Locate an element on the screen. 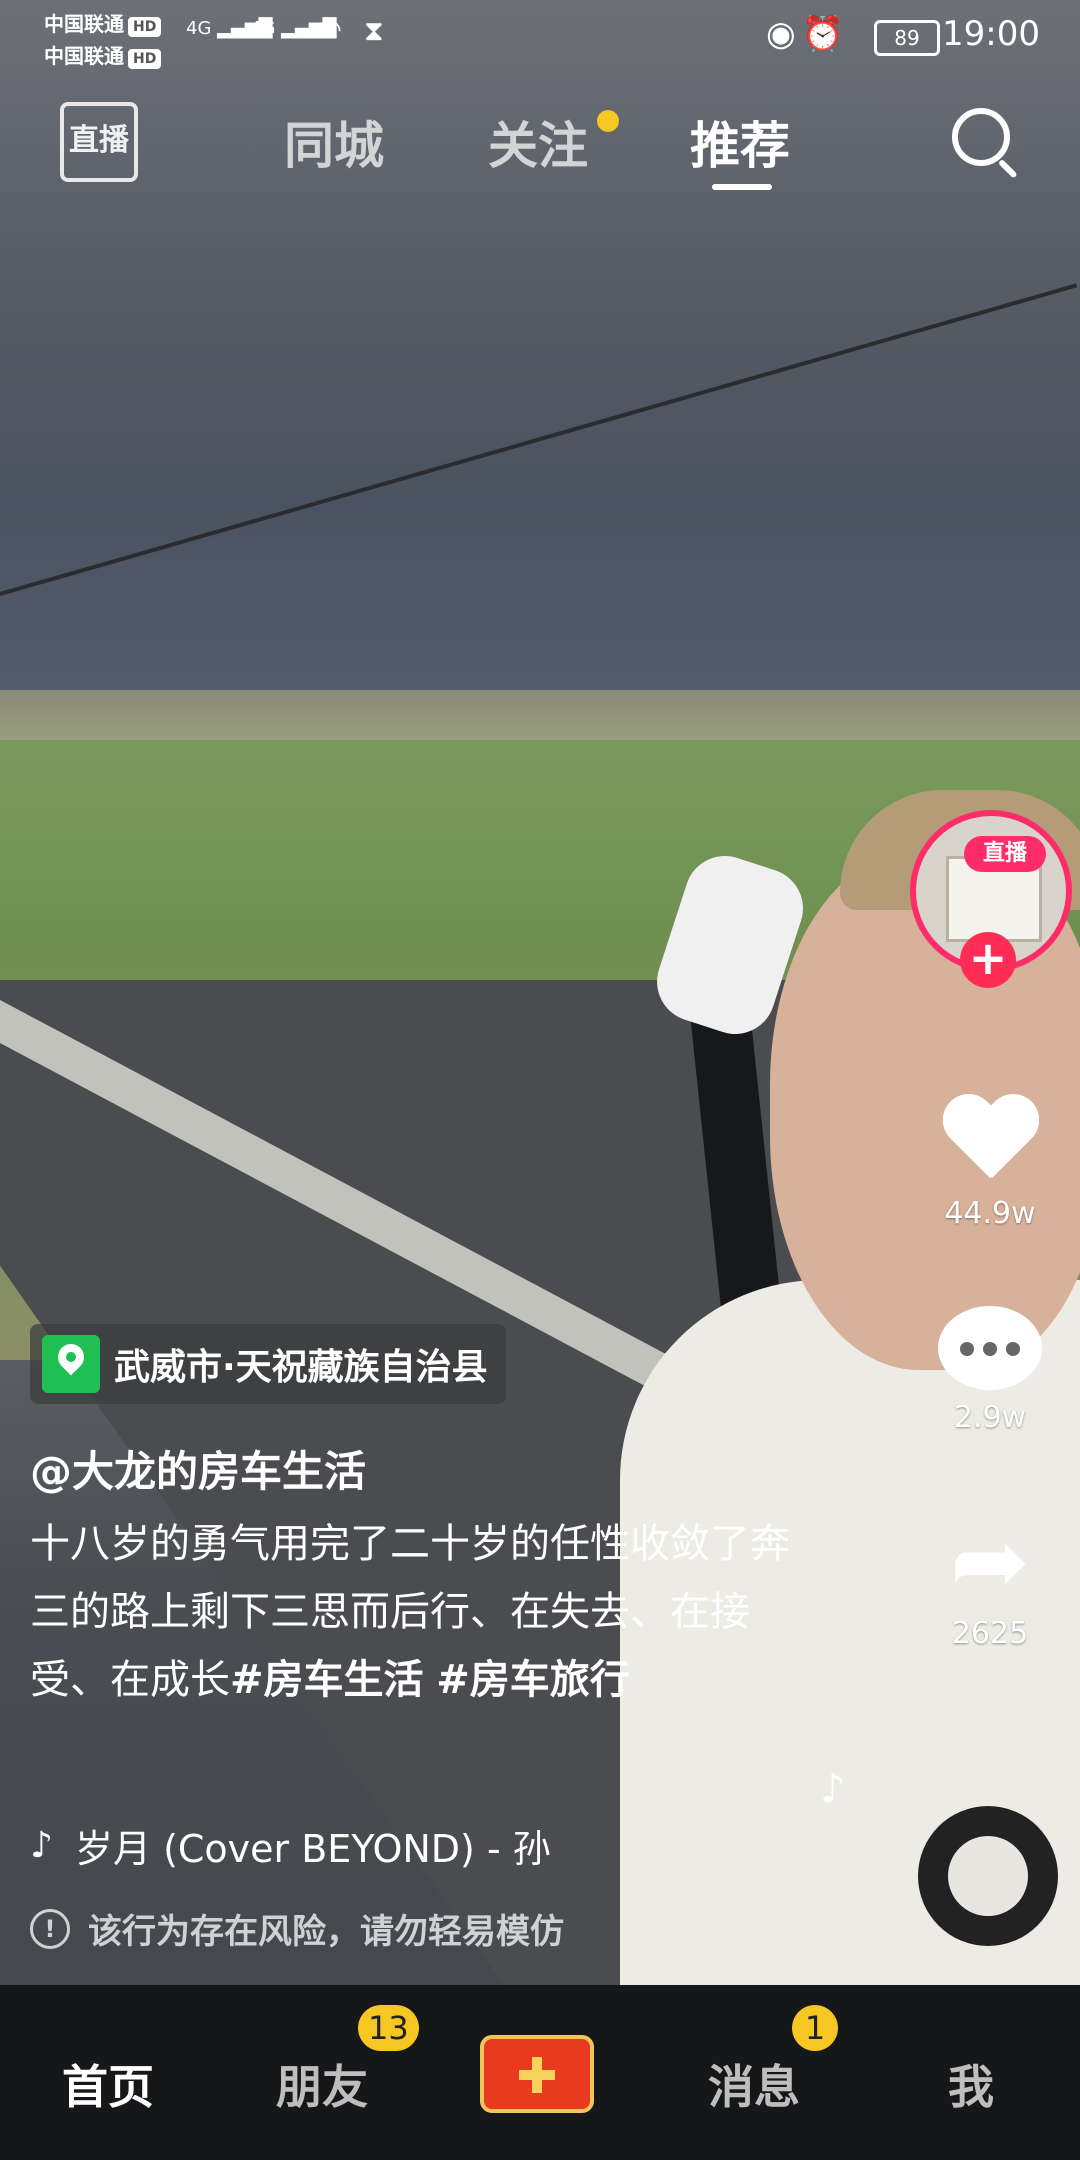 The image size is (1080, 2160). network-1-label: 4G is located at coordinates (199, 28).